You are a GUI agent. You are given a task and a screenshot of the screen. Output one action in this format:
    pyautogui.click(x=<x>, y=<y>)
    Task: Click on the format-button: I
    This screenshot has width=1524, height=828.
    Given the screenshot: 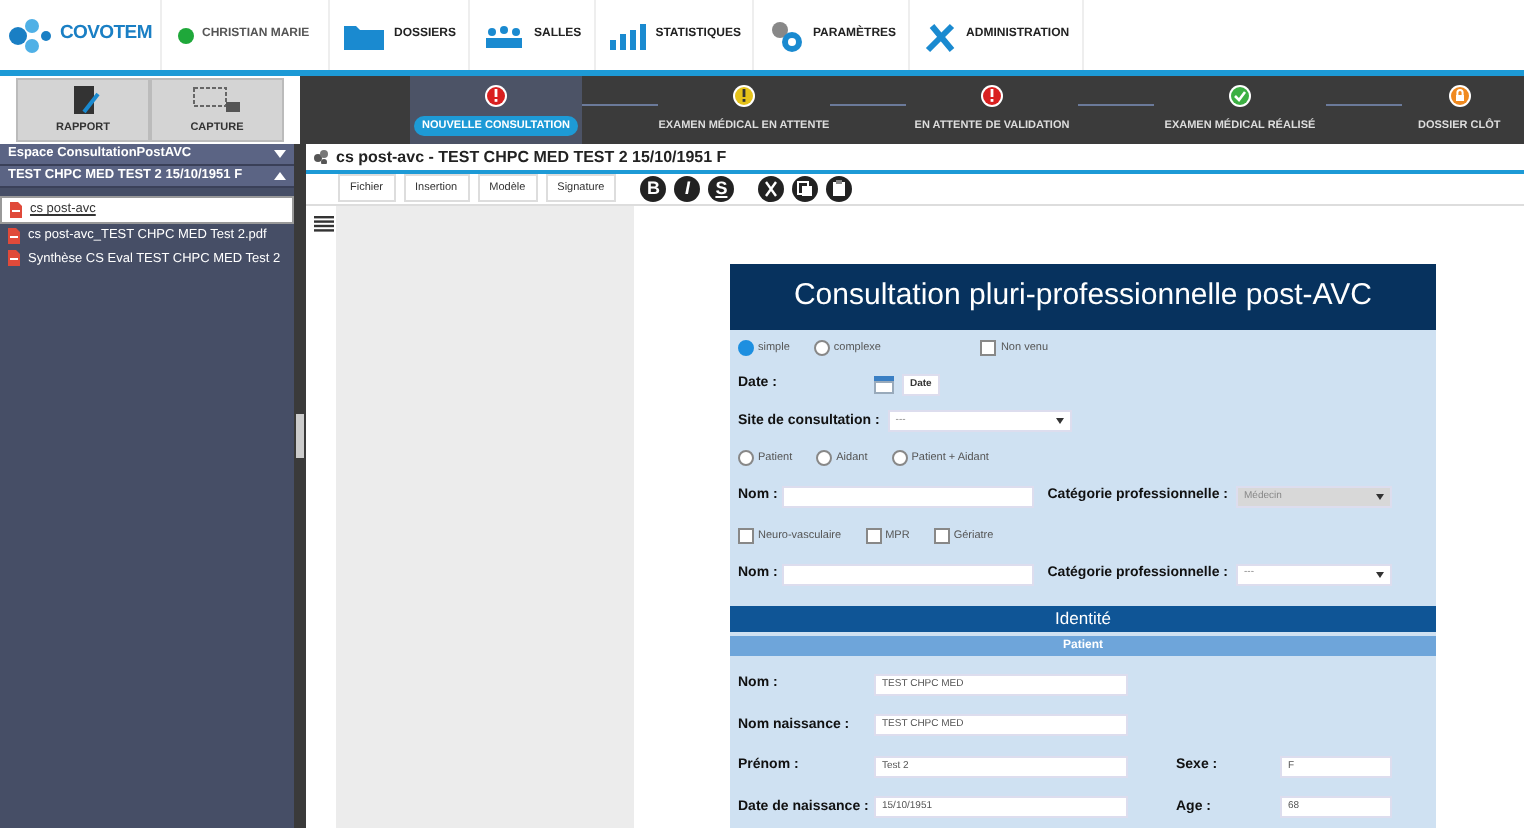 What is the action you would take?
    pyautogui.click(x=687, y=188)
    